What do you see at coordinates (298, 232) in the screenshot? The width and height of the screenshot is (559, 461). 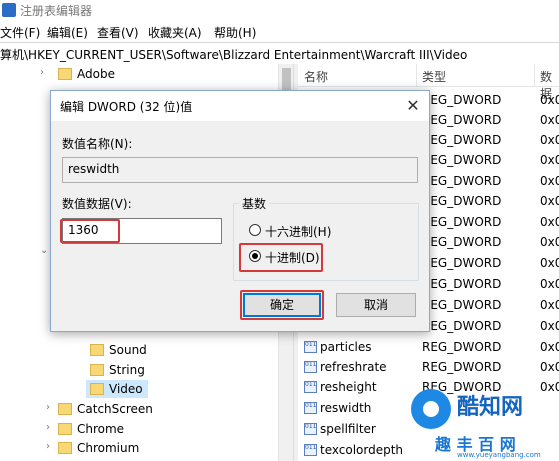 I see `radio-hex-label: 十六进制(H)` at bounding box center [298, 232].